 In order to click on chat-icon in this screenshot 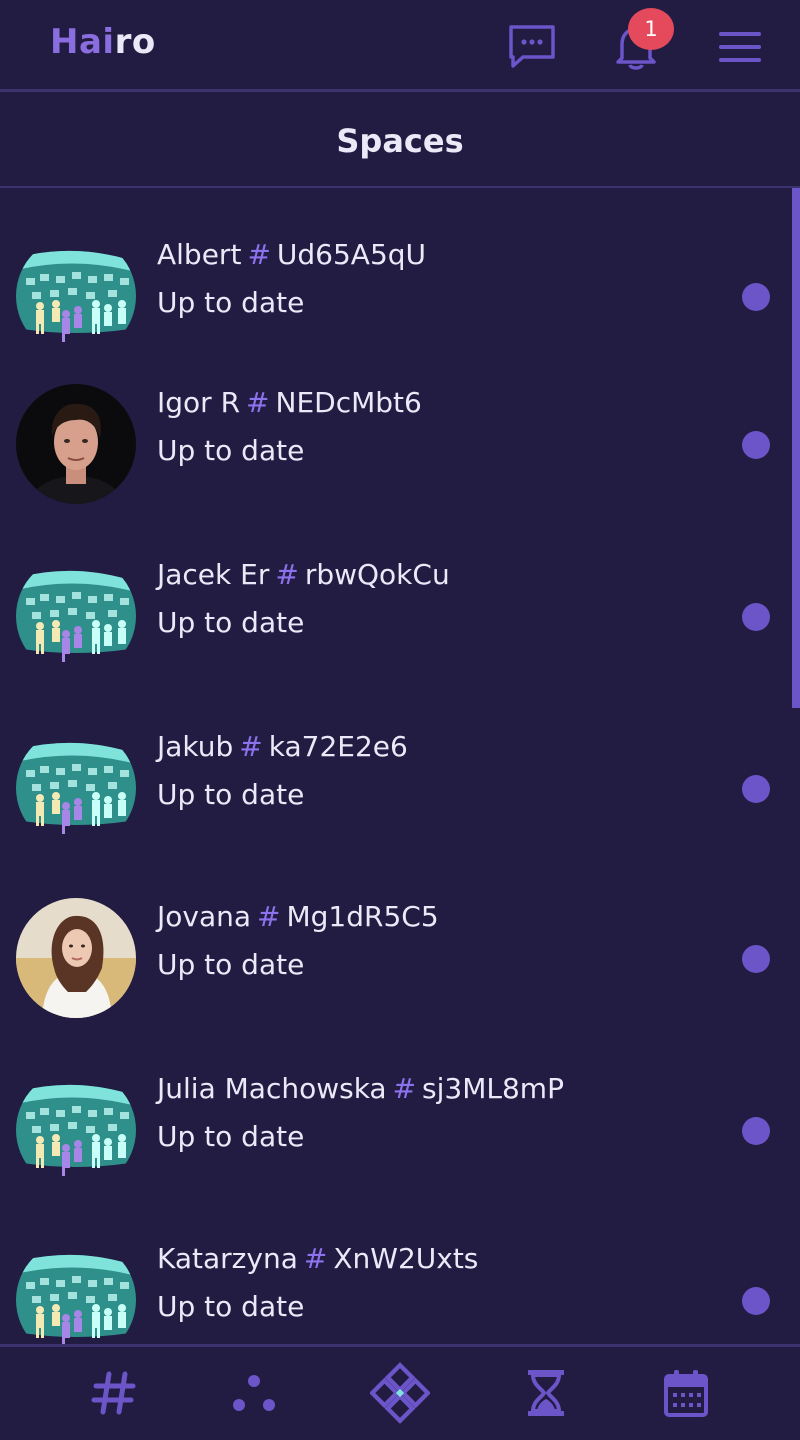, I will do `click(532, 46)`.